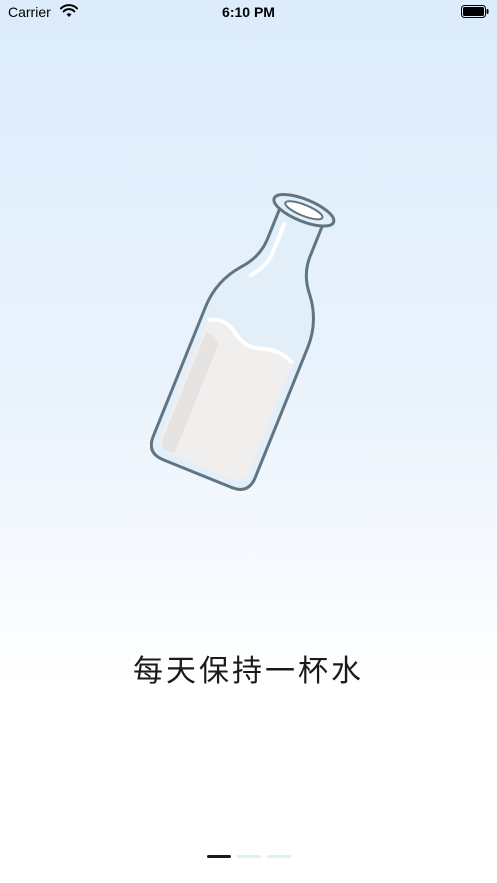  Describe the element at coordinates (243, 342) in the screenshot. I see `milk-bottle-icon` at that location.